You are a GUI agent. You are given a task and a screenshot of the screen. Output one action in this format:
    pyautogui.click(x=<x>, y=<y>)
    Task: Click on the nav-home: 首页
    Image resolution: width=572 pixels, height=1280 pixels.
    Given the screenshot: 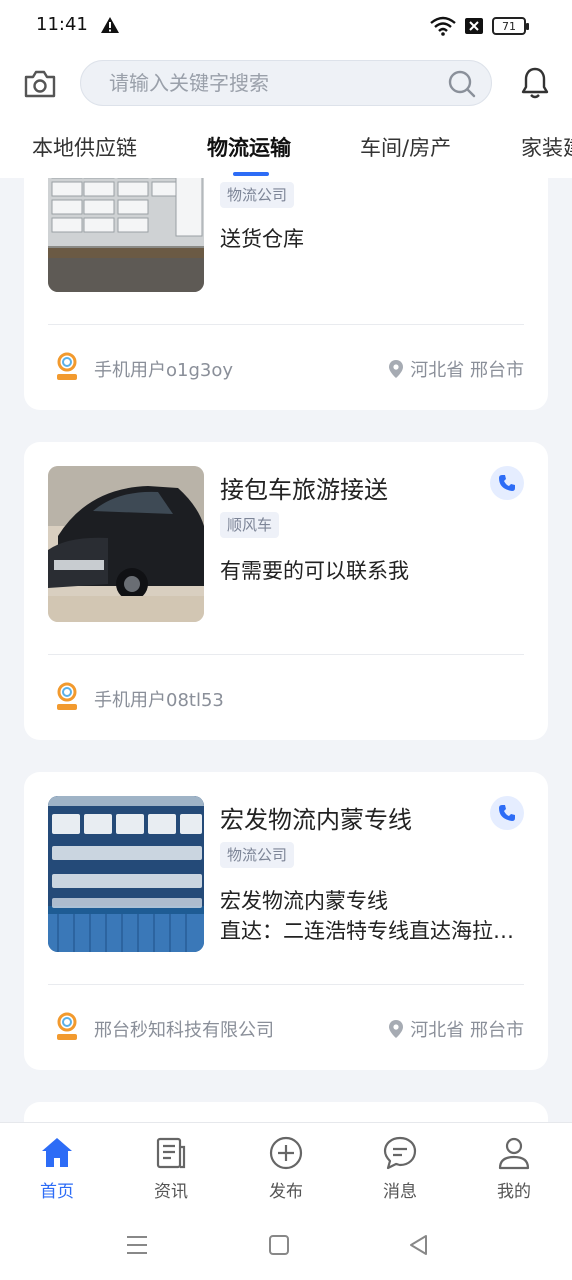 What is the action you would take?
    pyautogui.click(x=57, y=1168)
    